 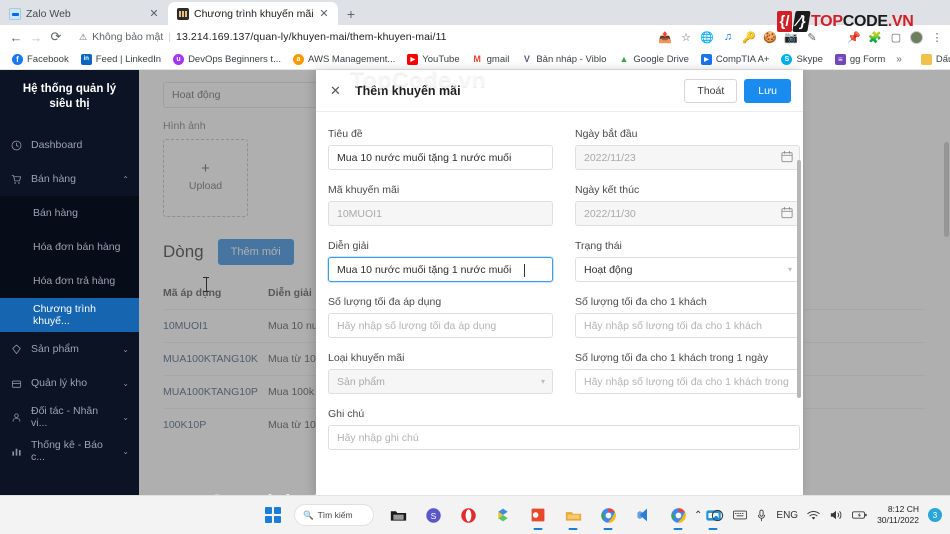 I want to click on sidebar-item-thong-ke-bao-cao: Thống kê - Báo c... ⌄, so click(x=69, y=451).